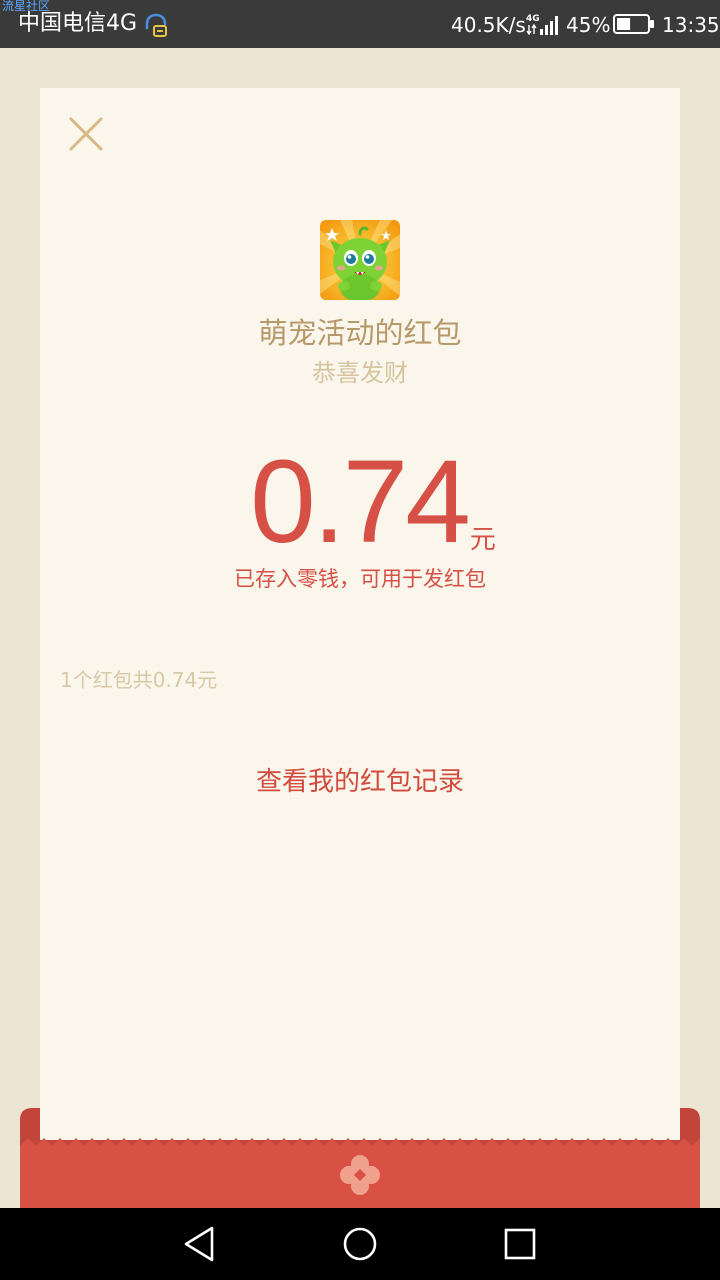 This screenshot has height=1280, width=720. I want to click on carrier-label: 中国电信4G, so click(78, 23).